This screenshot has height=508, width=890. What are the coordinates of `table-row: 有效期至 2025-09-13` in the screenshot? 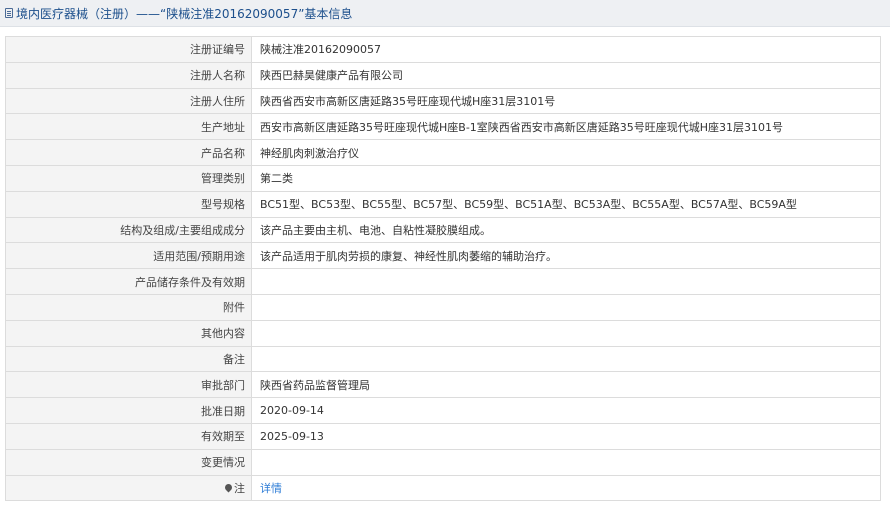 It's located at (443, 436).